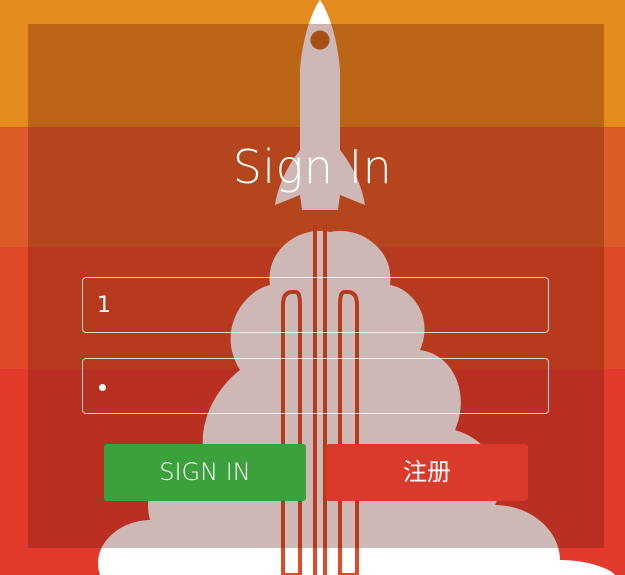 The width and height of the screenshot is (625, 575). I want to click on page-title: Sign In, so click(312, 167).